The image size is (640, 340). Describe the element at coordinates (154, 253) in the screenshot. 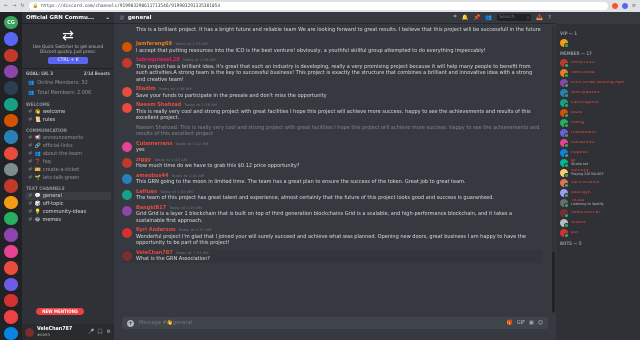

I see `message-author: VeleChan787` at that location.